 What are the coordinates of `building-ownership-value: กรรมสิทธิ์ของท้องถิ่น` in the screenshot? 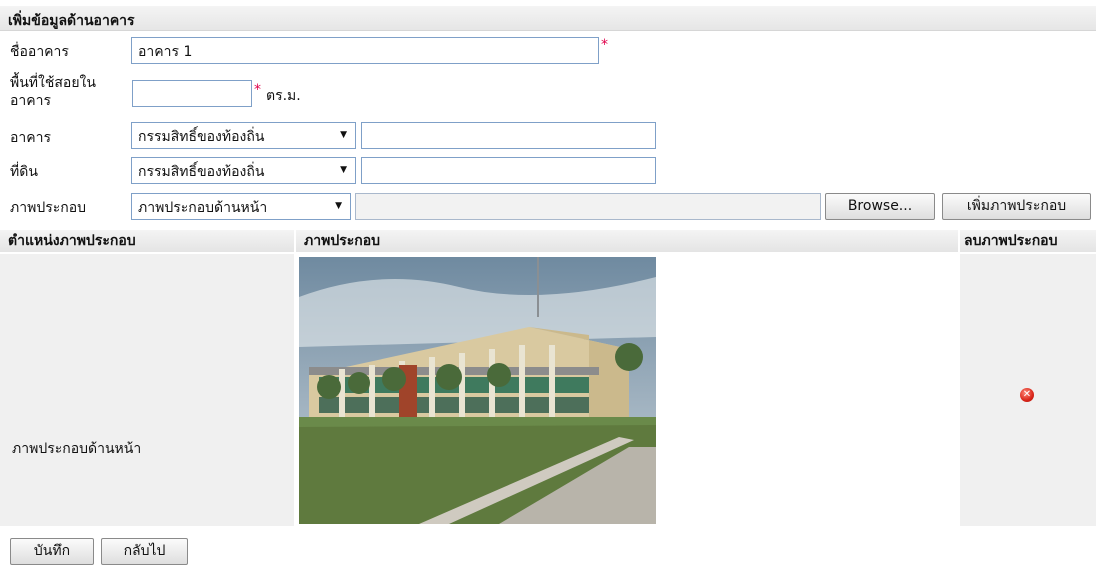 It's located at (201, 137).